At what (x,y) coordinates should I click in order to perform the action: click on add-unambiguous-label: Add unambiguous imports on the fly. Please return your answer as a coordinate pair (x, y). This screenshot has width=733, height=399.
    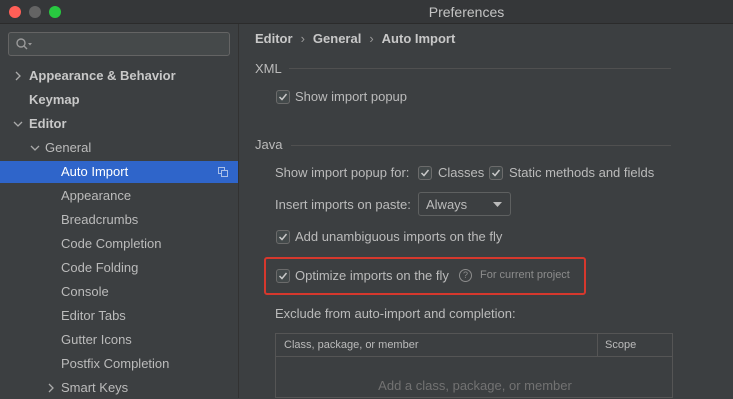
    Looking at the image, I should click on (398, 236).